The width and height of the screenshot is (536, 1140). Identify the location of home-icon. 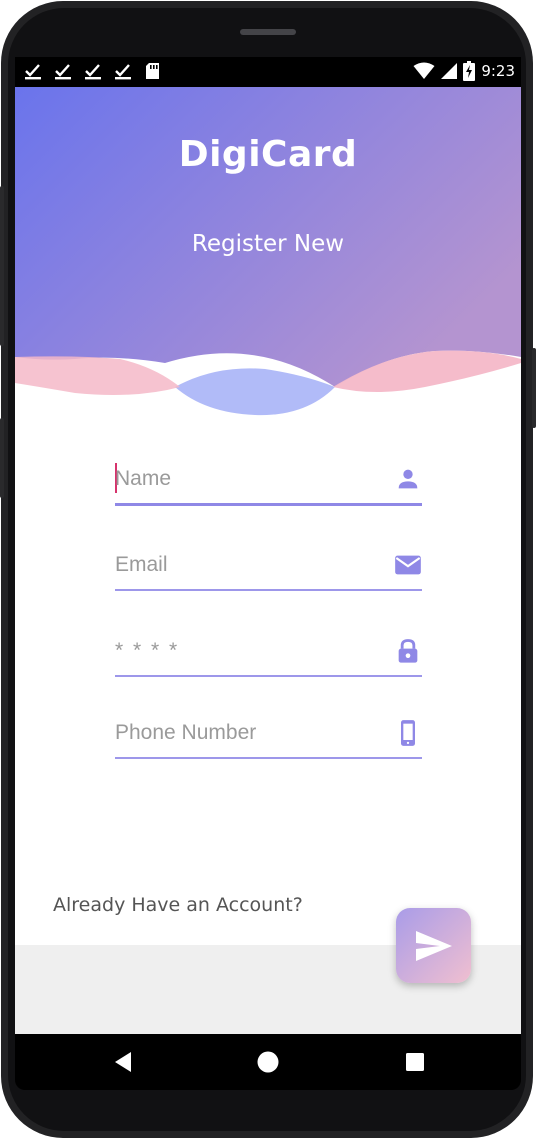
(268, 1062).